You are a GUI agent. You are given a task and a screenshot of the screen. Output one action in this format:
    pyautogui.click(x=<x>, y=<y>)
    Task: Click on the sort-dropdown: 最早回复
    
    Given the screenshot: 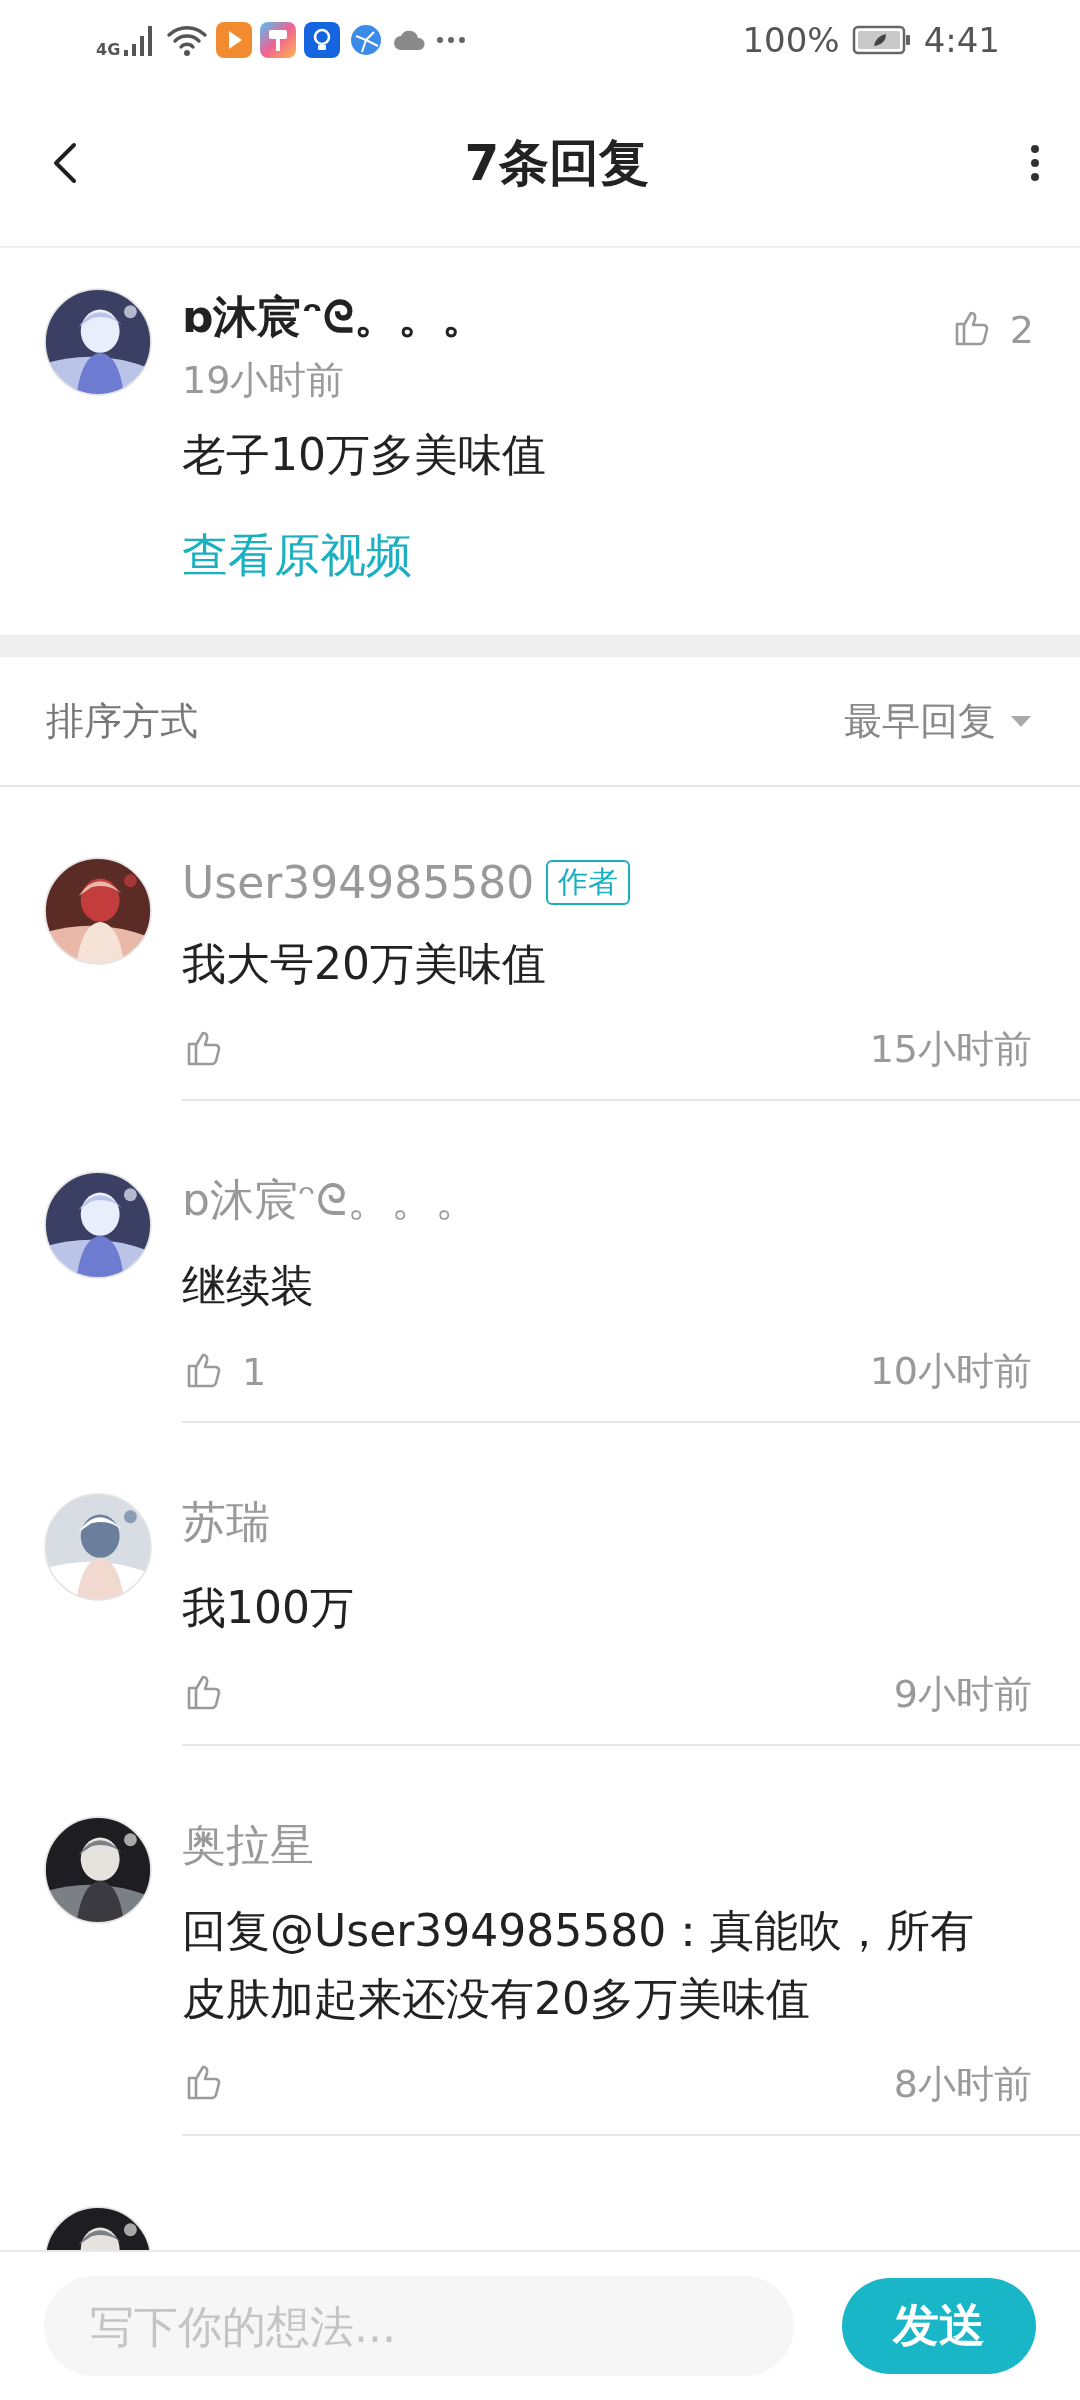 What is the action you would take?
    pyautogui.click(x=938, y=721)
    